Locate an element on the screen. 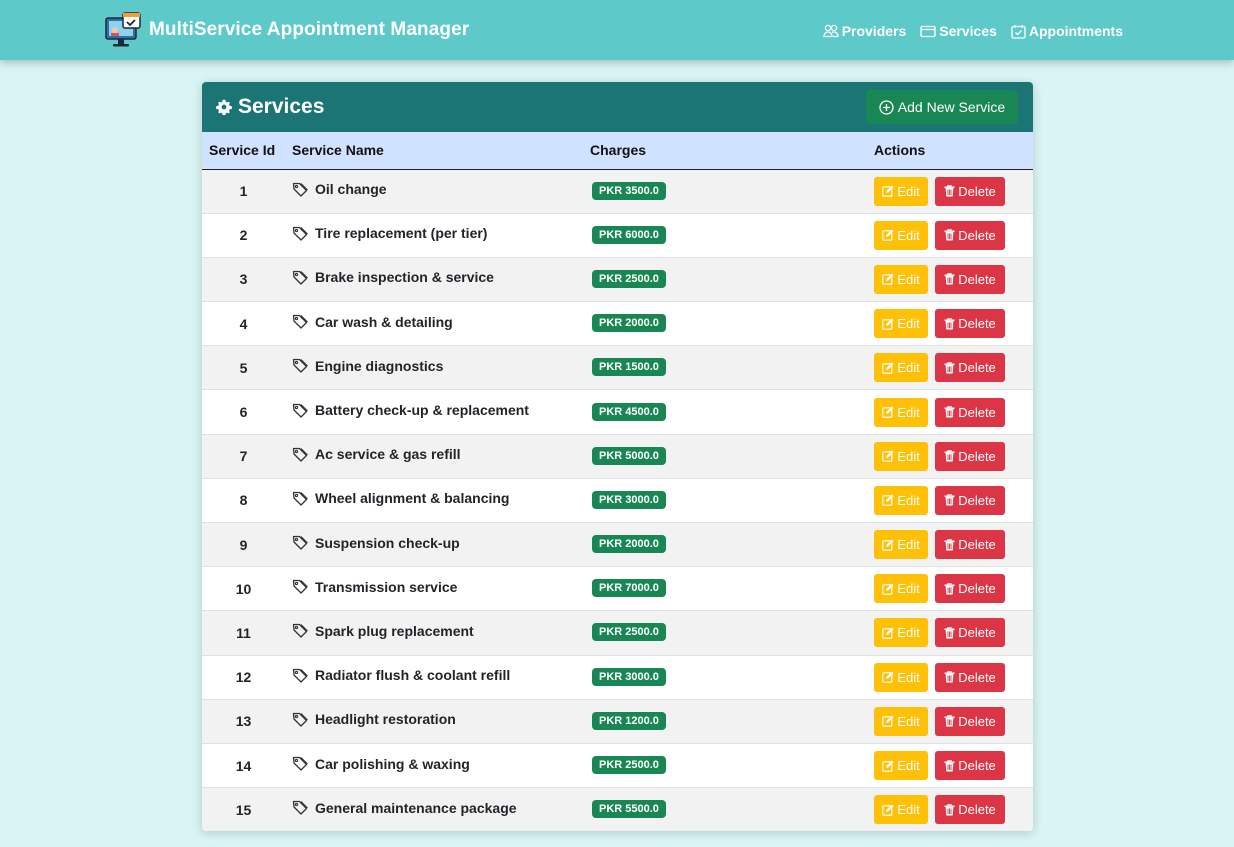 The image size is (1234, 847). service-name-cell: Engine diagnostics is located at coordinates (434, 368).